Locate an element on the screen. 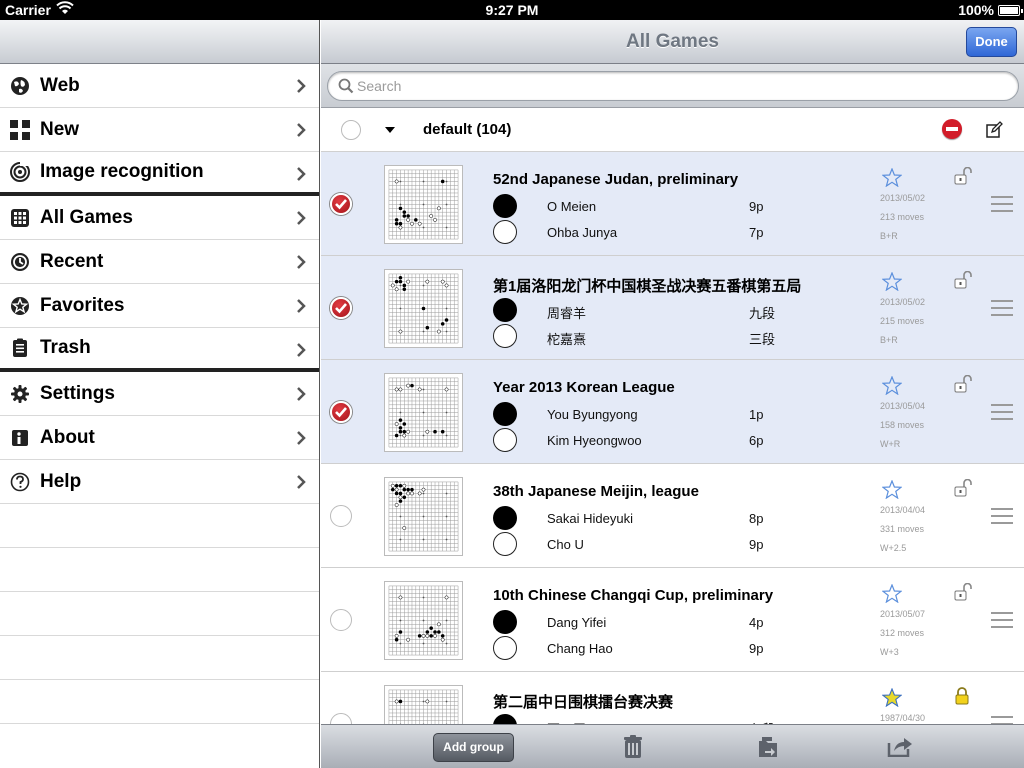 This screenshot has width=1024, height=768. sidebar-item-web: Web is located at coordinates (159, 86).